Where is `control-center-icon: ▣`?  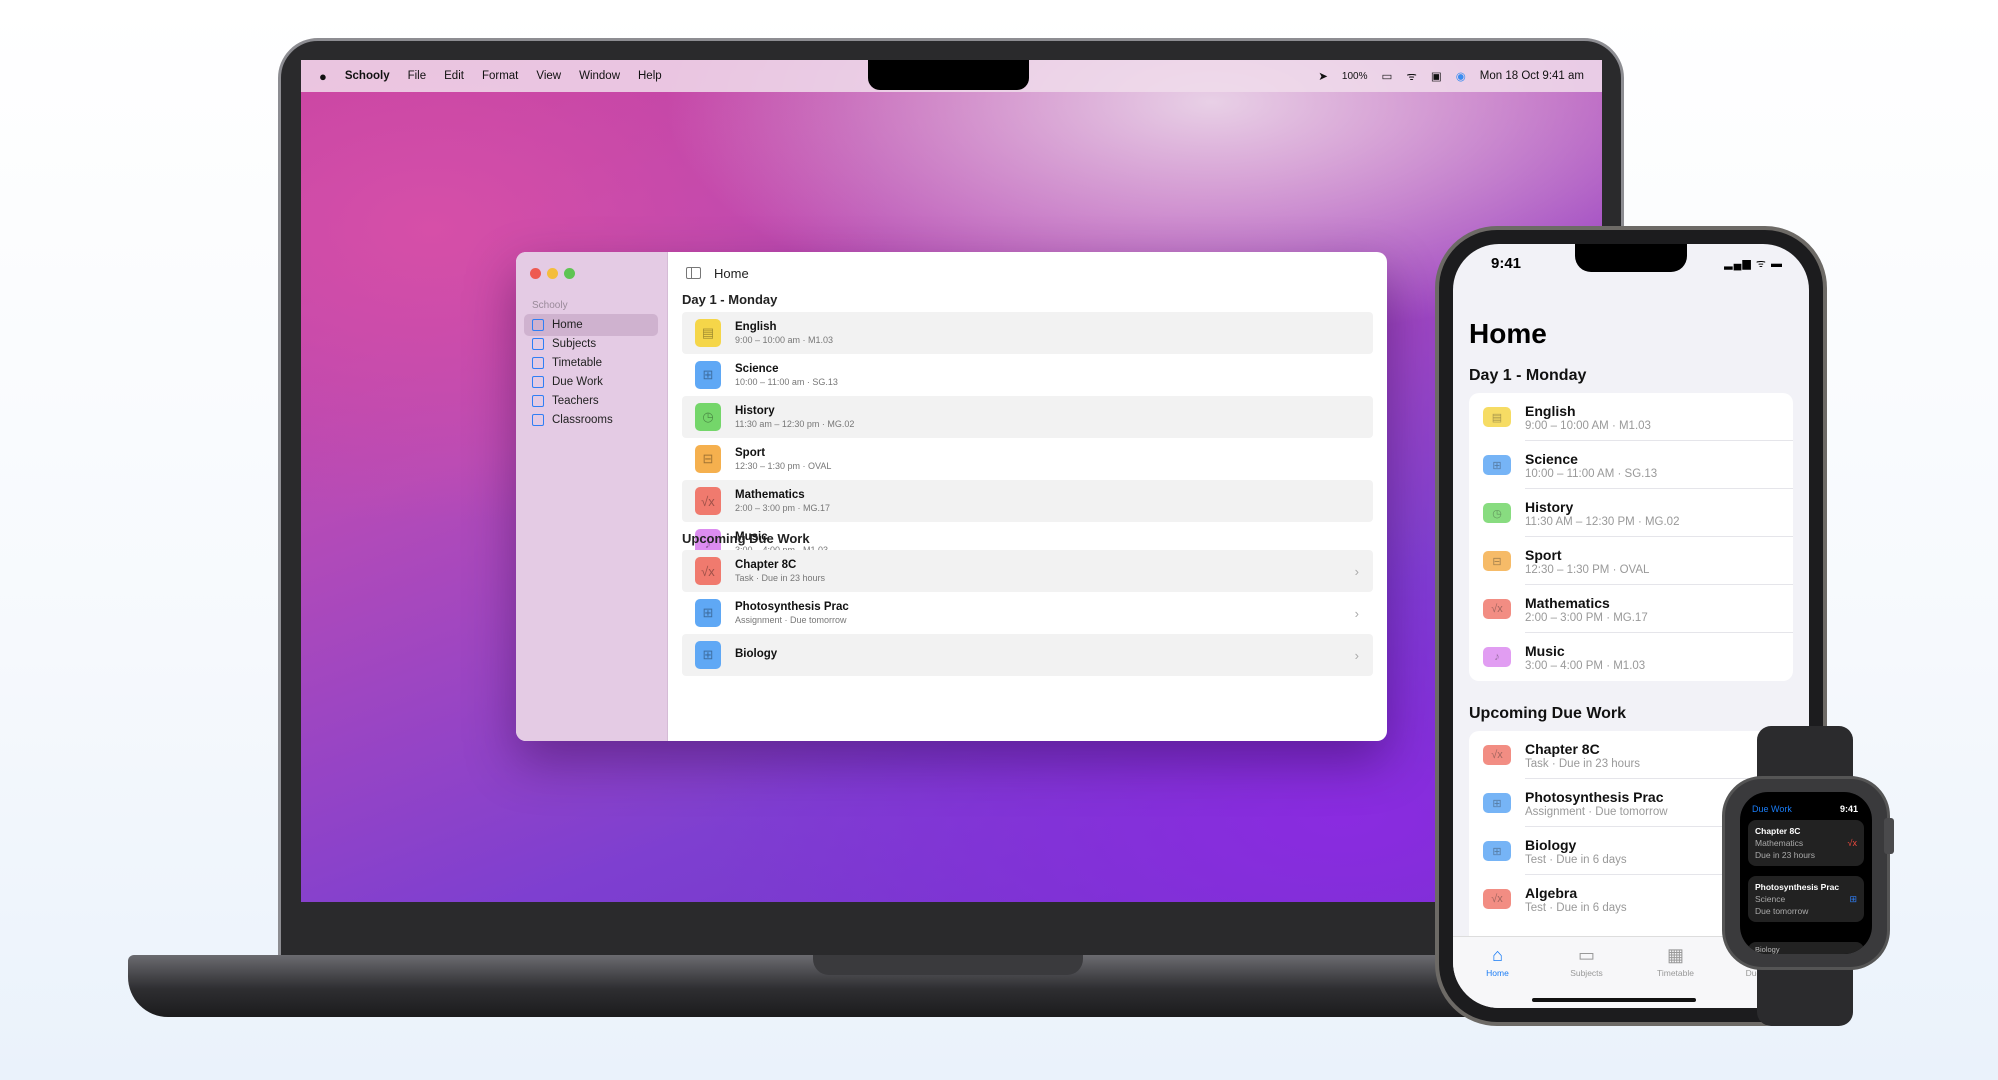
control-center-icon: ▣ is located at coordinates (1436, 76).